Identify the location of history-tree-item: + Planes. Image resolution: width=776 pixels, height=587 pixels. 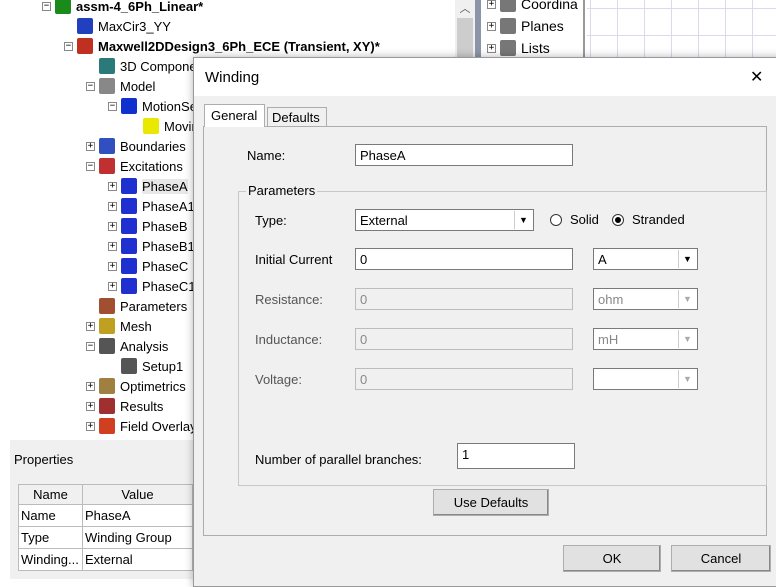
(525, 26).